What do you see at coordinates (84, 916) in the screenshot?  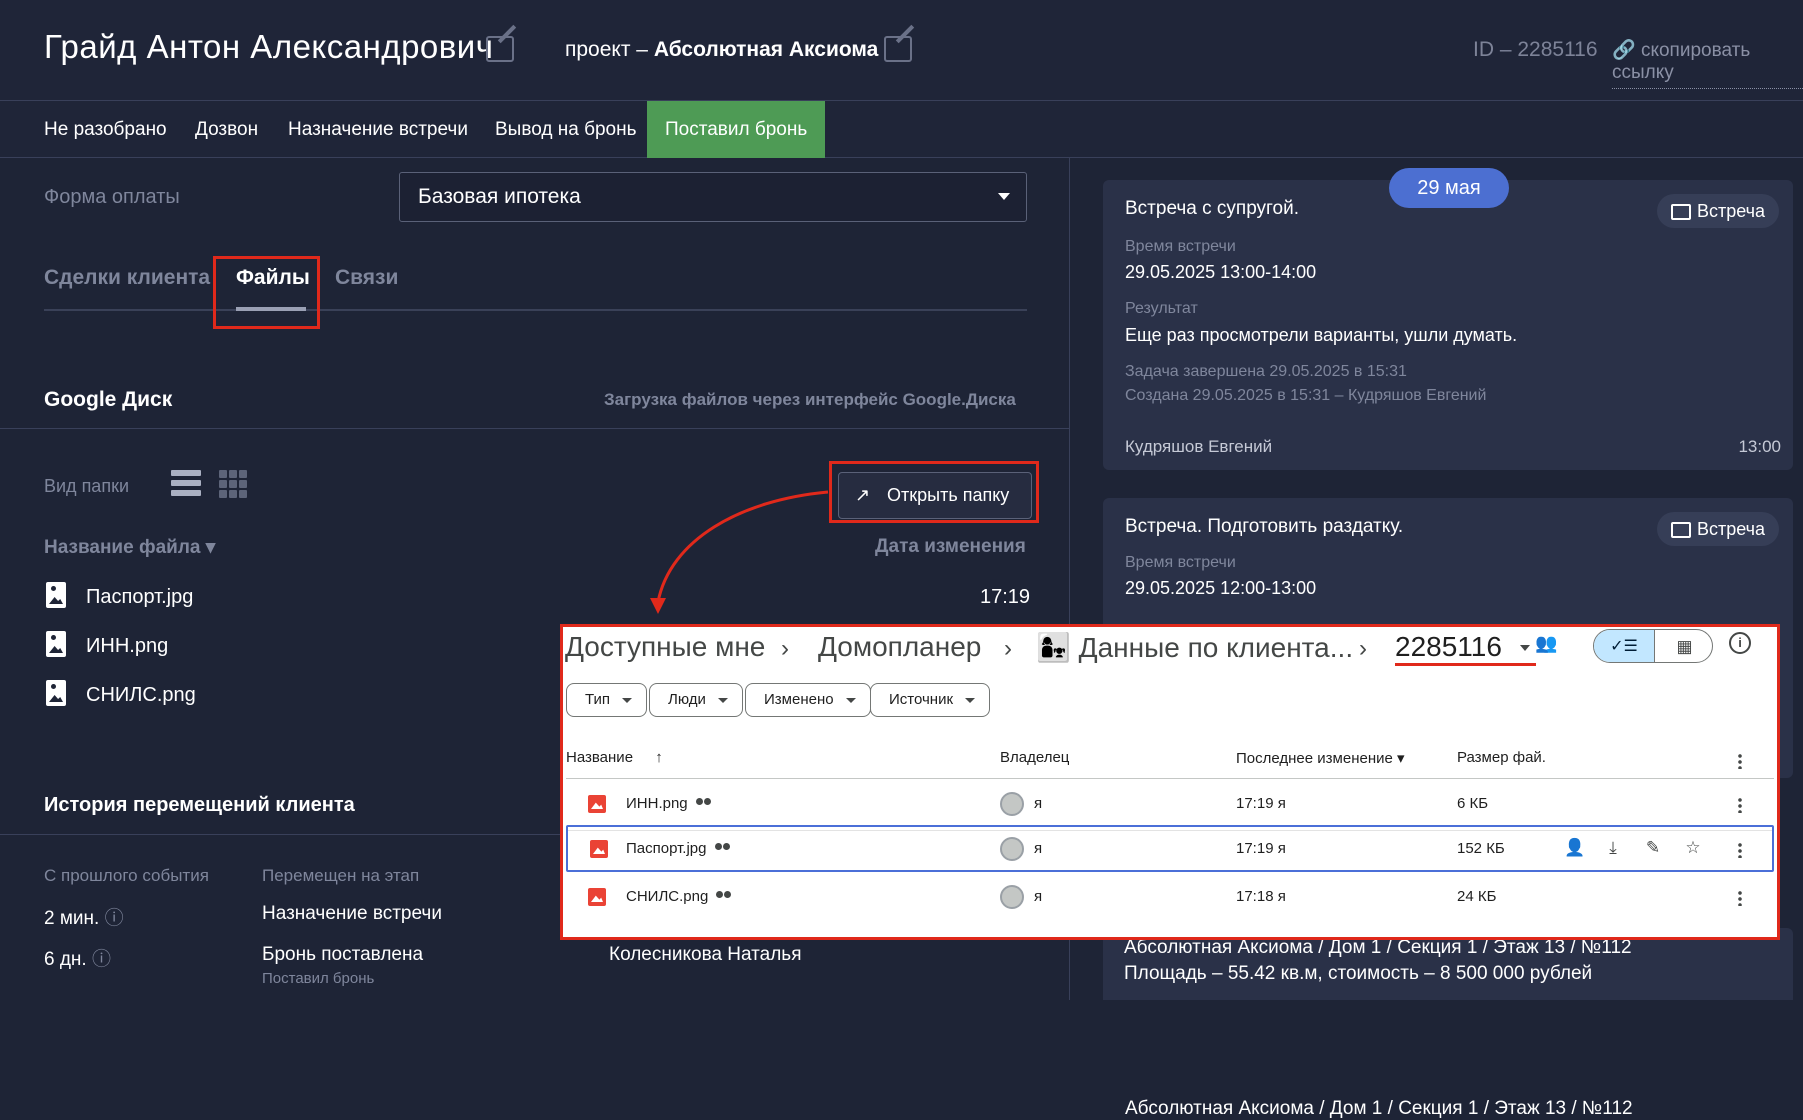 I see `history-since: 2 мин. ⓘ` at bounding box center [84, 916].